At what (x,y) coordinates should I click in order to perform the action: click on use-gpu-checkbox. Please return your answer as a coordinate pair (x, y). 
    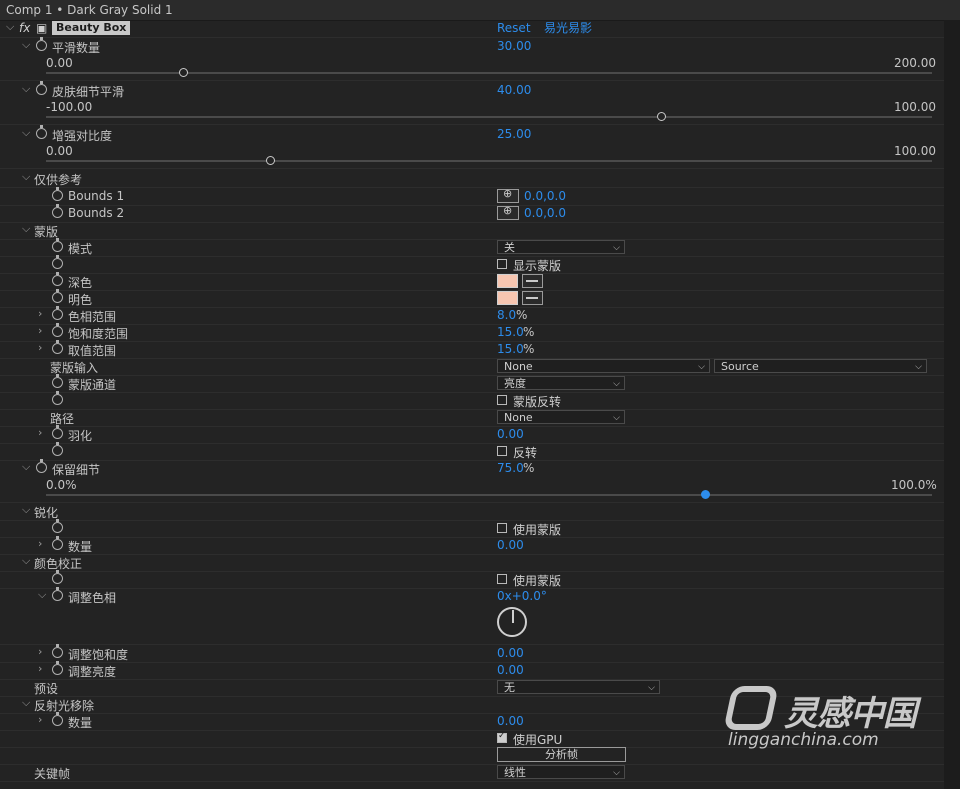
    Looking at the image, I should click on (502, 737).